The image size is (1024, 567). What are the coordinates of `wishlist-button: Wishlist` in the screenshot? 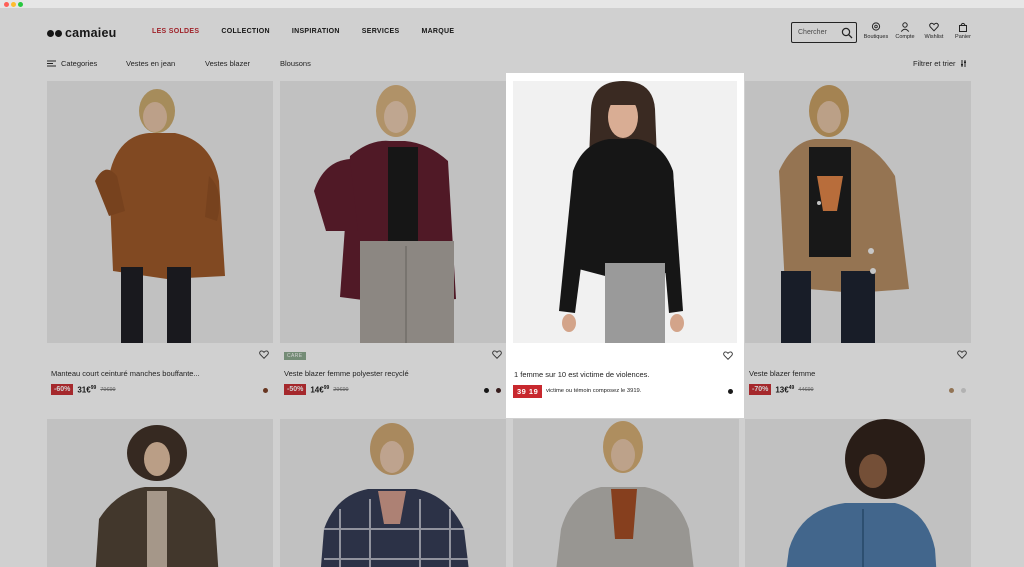 It's located at (934, 31).